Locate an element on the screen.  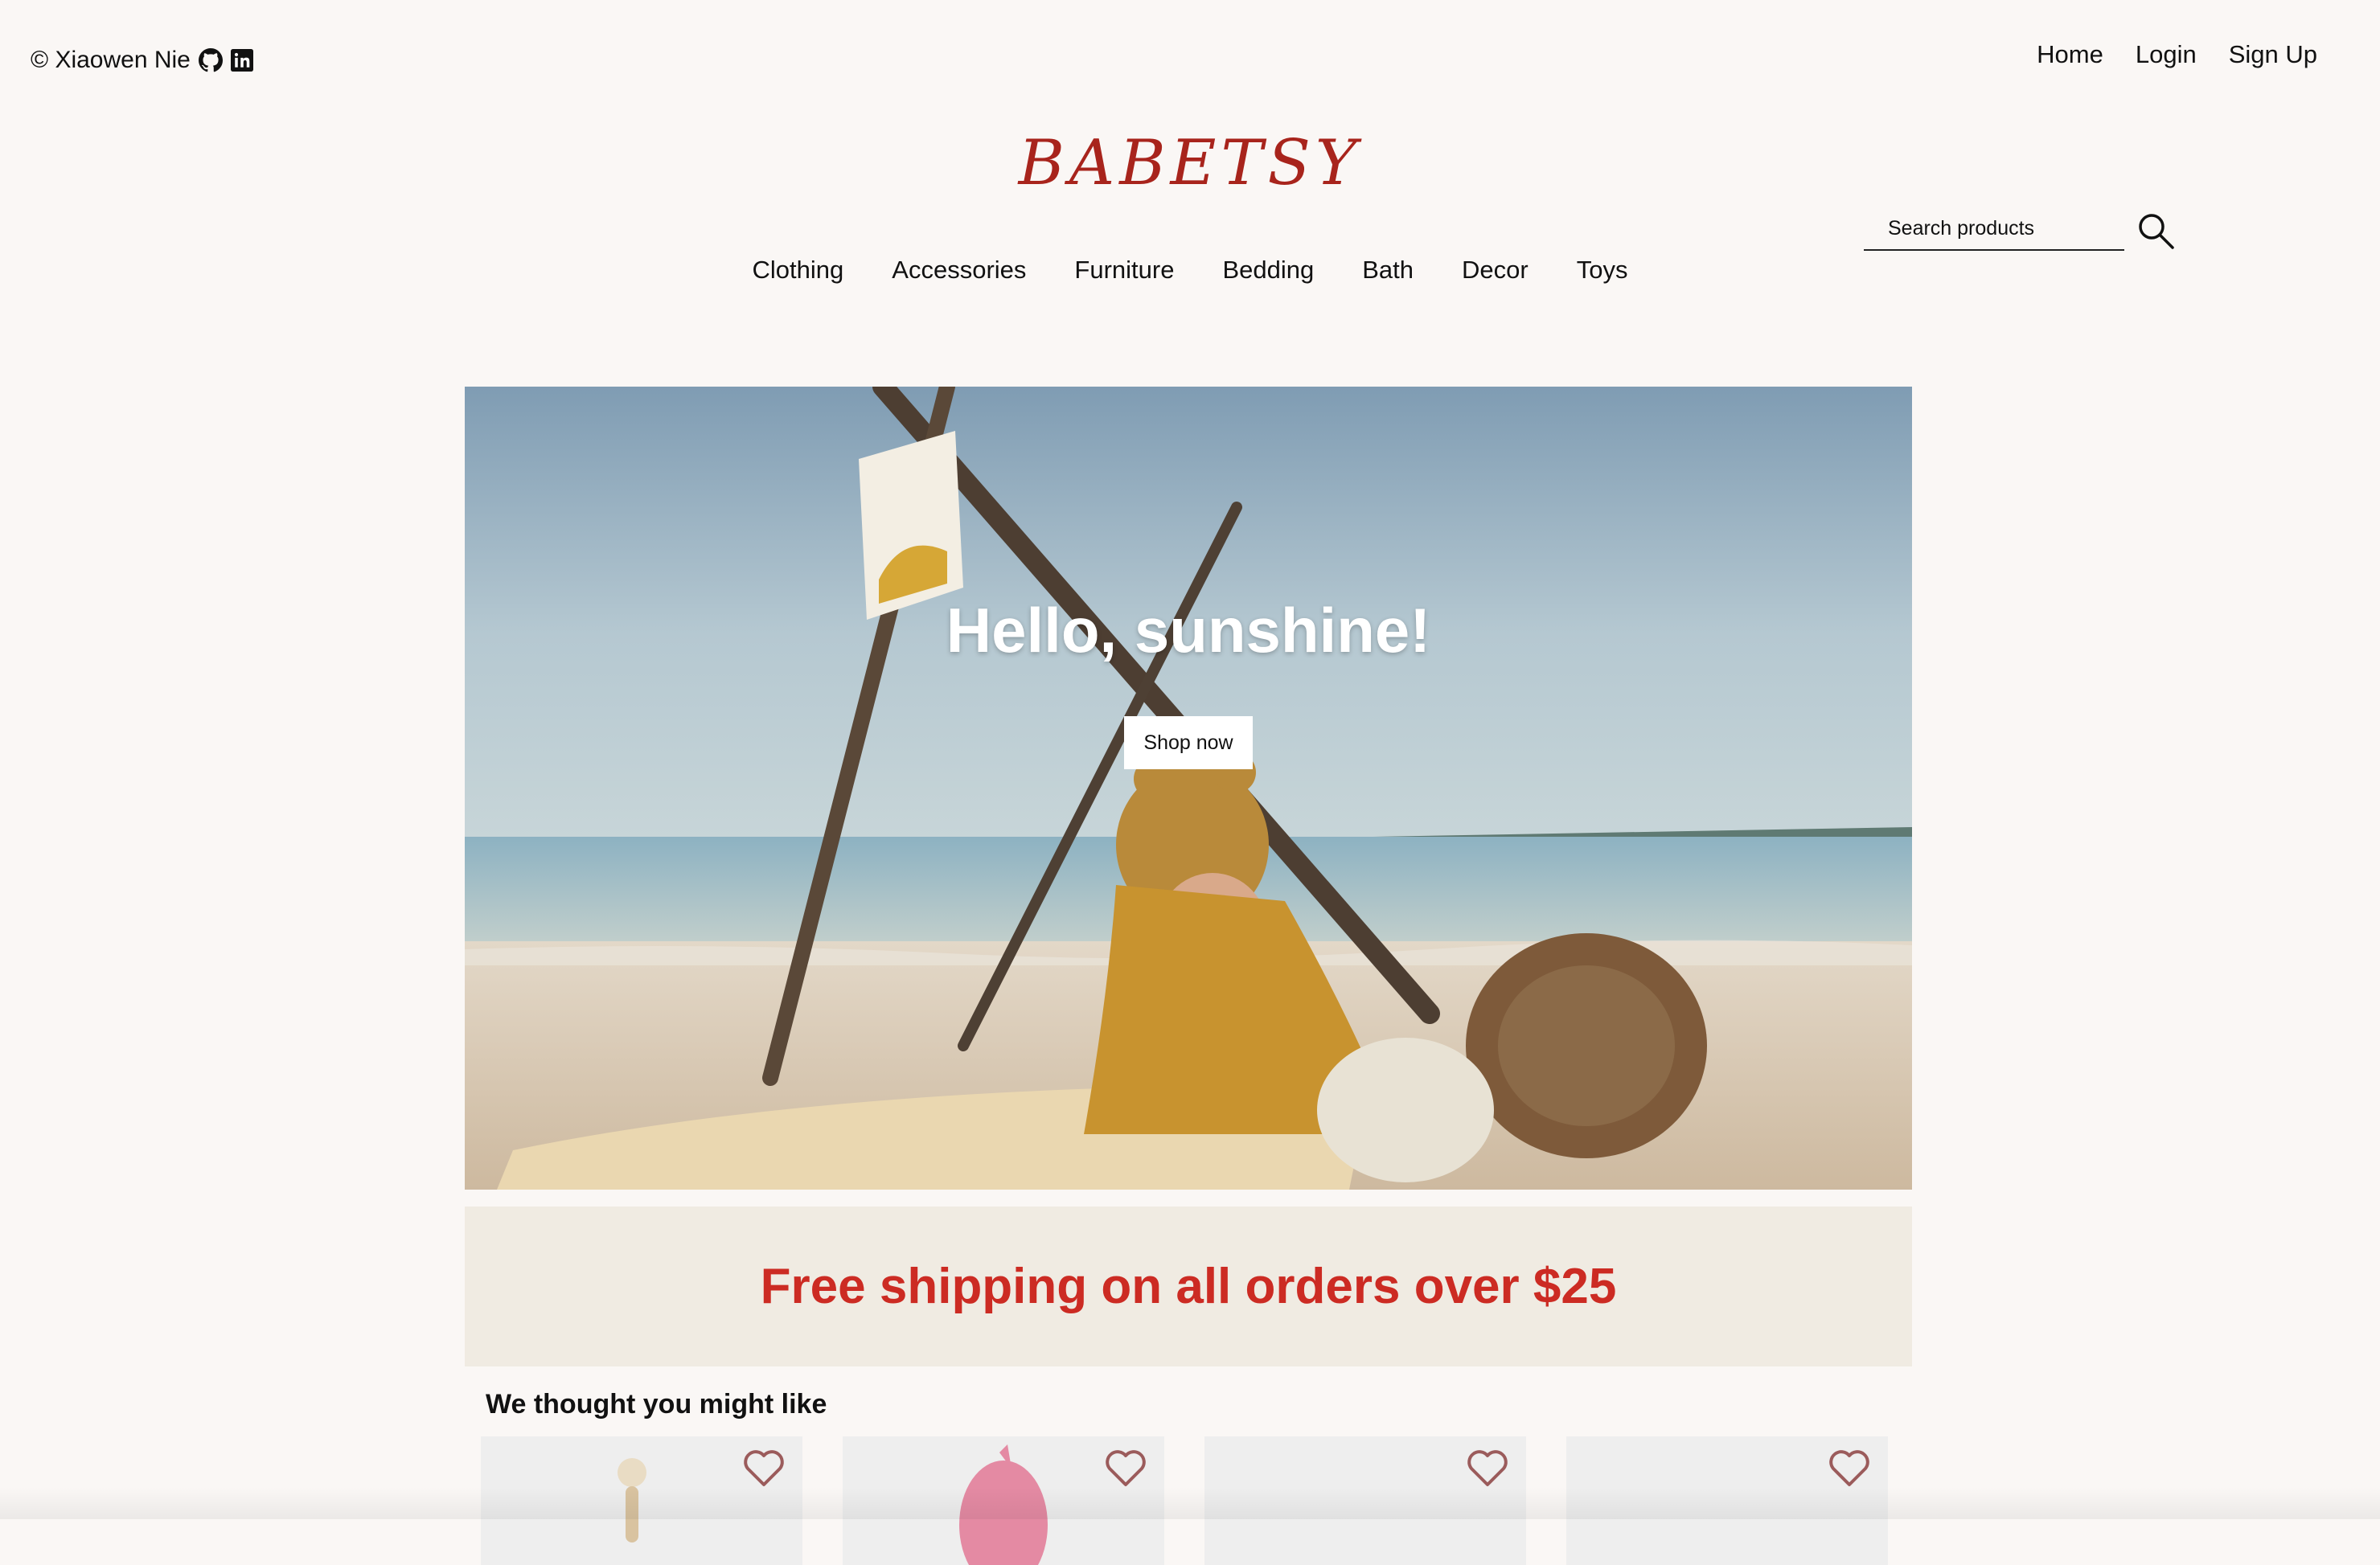
recommendations-heading: We thought you might like is located at coordinates (656, 1404).